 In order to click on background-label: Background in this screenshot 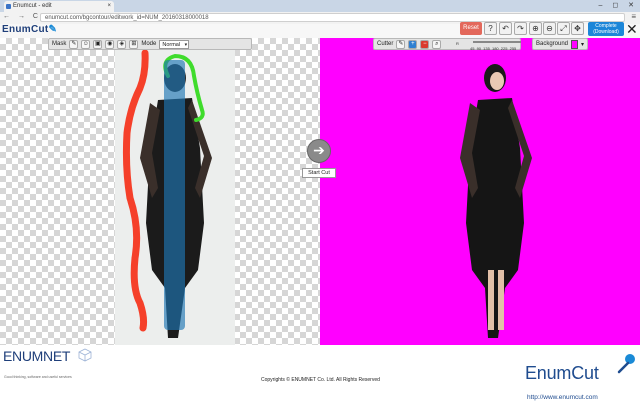, I will do `click(552, 44)`.